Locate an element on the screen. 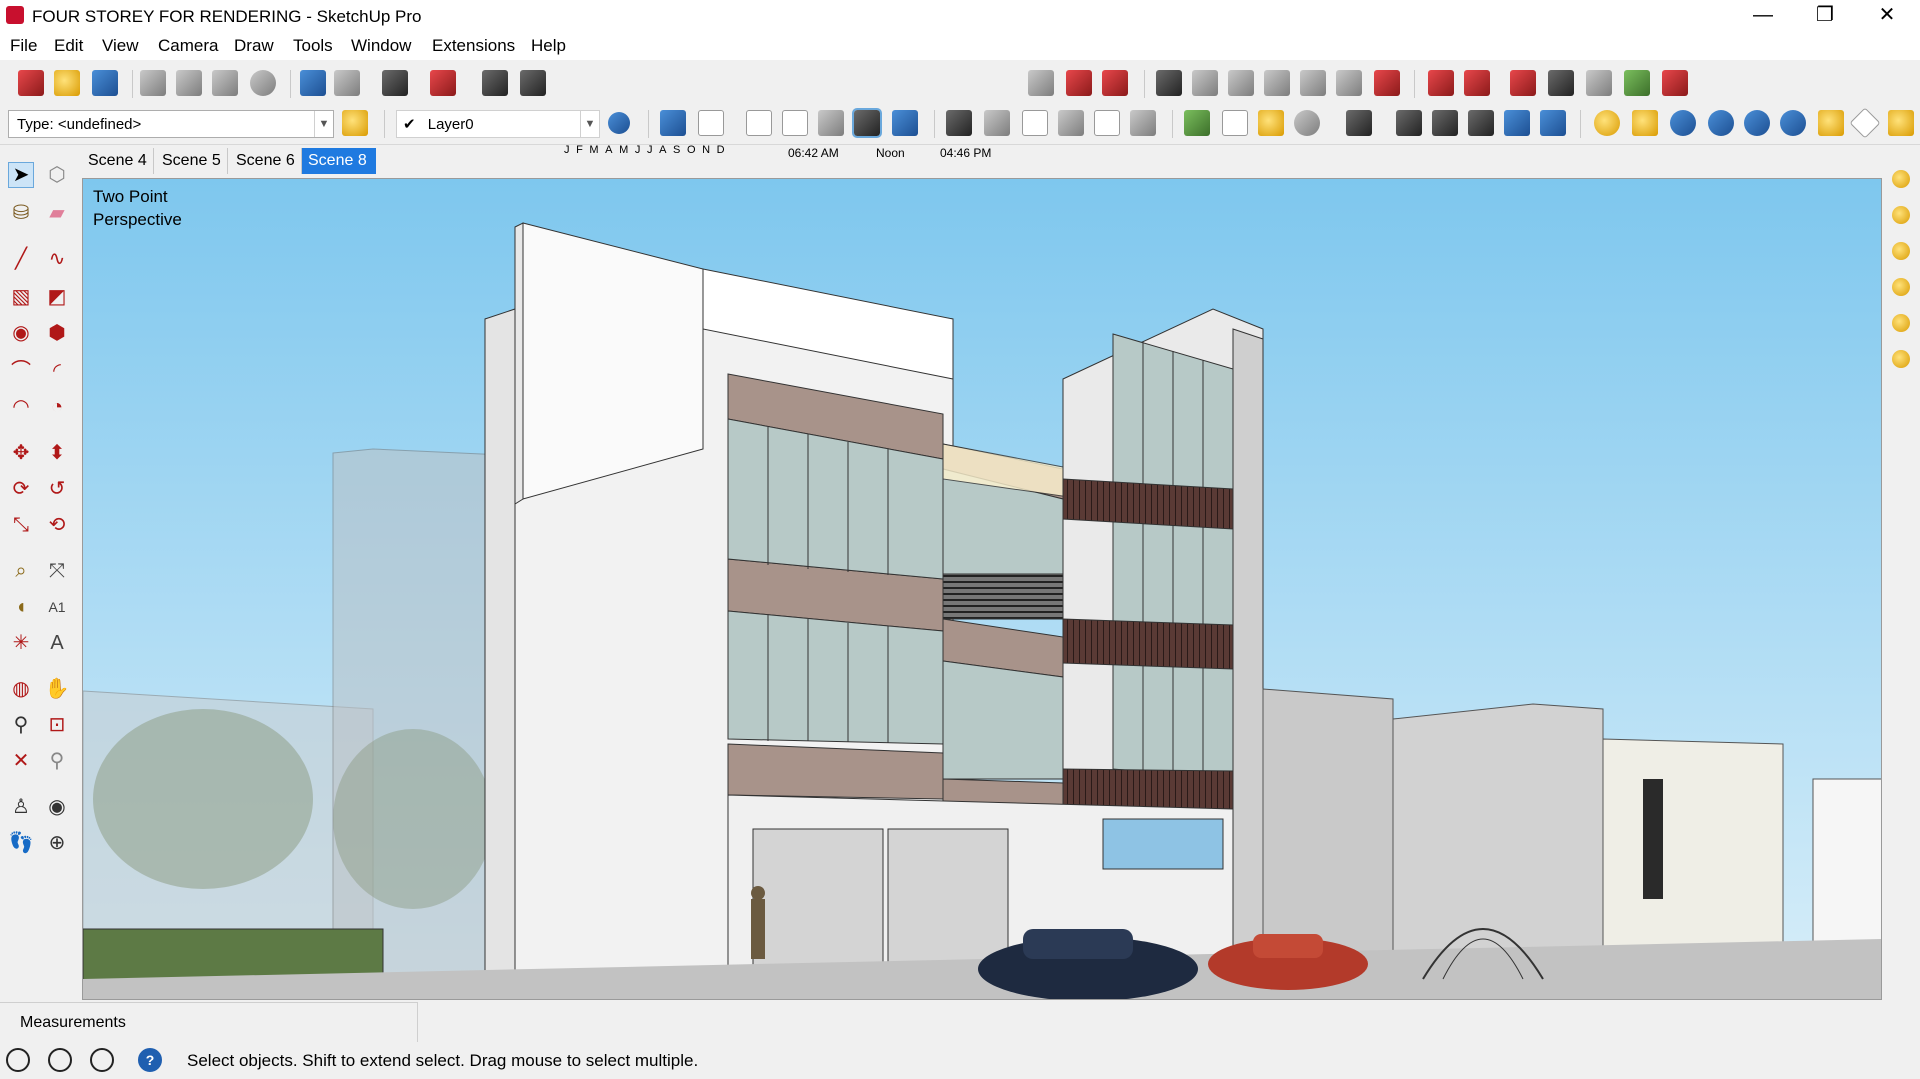 Image resolution: width=1920 pixels, height=1079 pixels. vray-asset-editor-icon is located at coordinates (1645, 123).